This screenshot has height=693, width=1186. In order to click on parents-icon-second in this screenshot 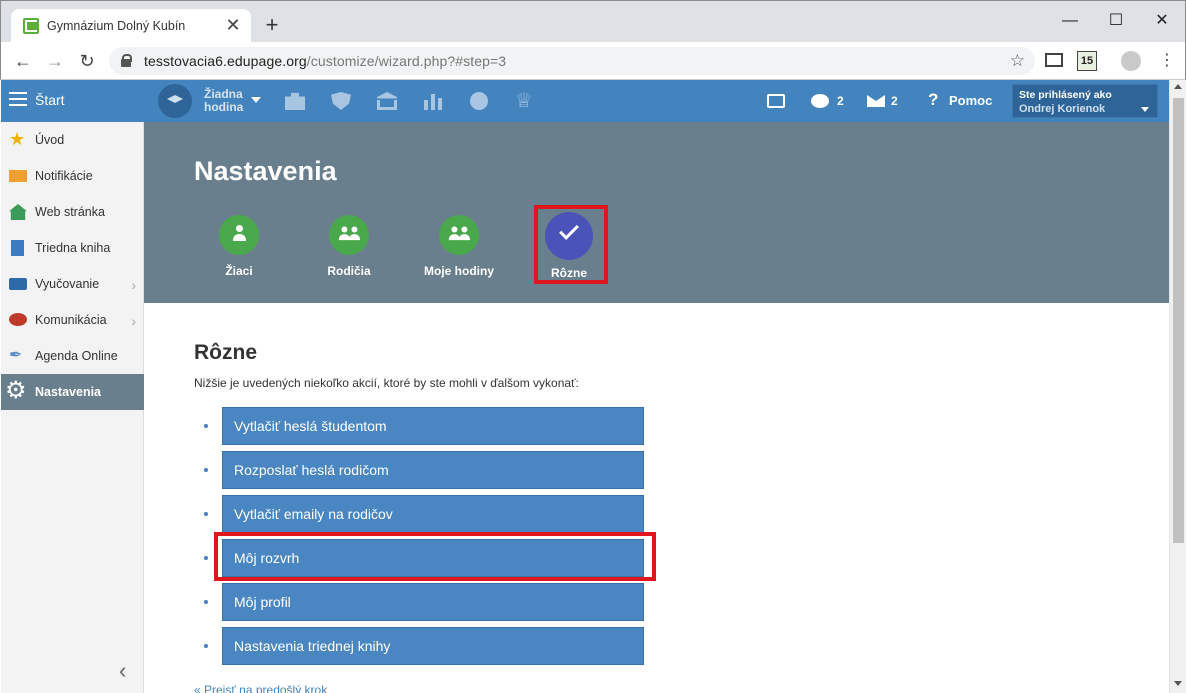, I will do `click(354, 235)`.